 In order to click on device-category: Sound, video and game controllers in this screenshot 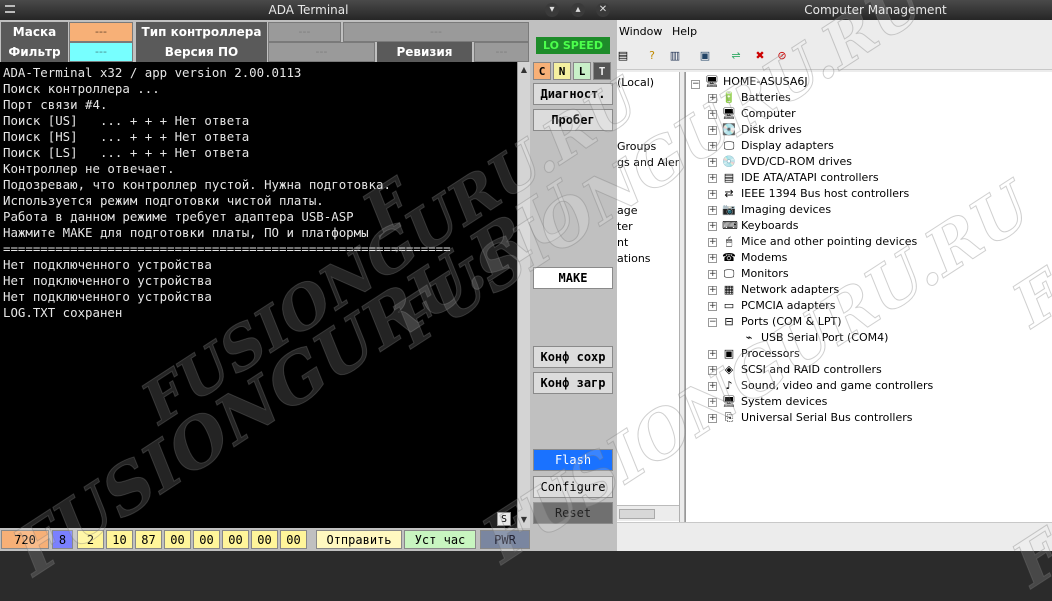, I will do `click(837, 386)`.